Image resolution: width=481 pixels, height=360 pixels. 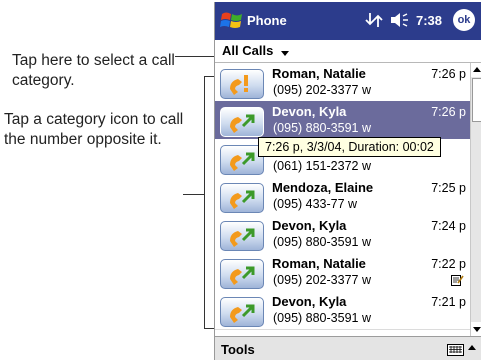 What do you see at coordinates (457, 279) in the screenshot?
I see `note-icon` at bounding box center [457, 279].